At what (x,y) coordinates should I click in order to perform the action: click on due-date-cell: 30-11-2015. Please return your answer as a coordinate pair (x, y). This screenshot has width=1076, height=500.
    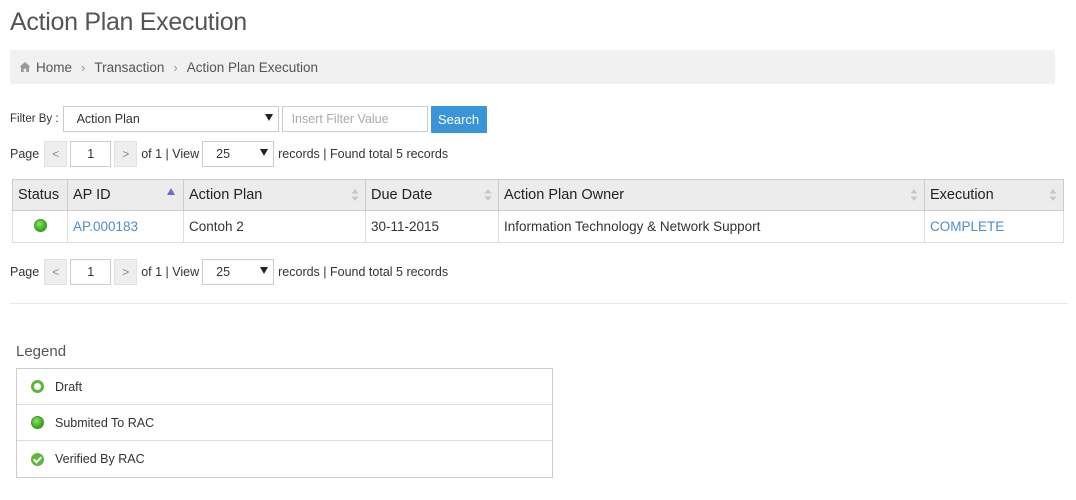
    Looking at the image, I should click on (432, 226).